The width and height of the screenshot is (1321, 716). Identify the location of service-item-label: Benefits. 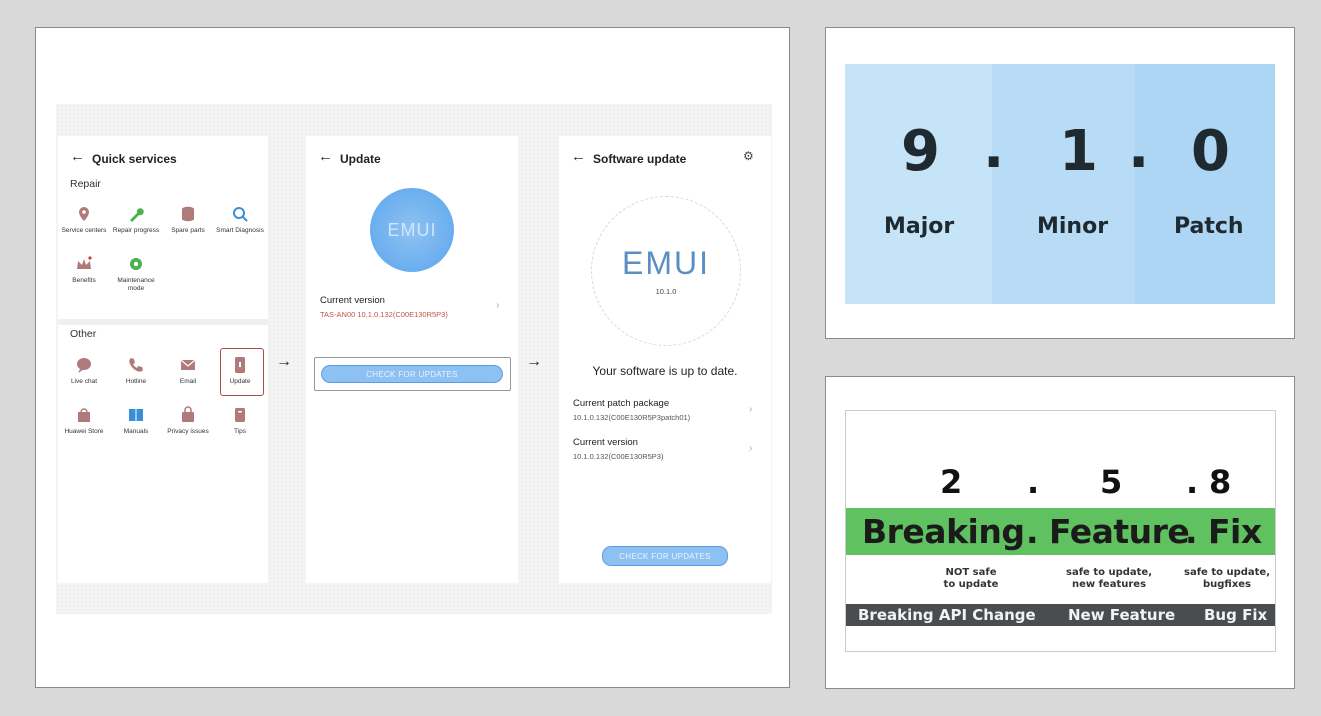
(84, 280).